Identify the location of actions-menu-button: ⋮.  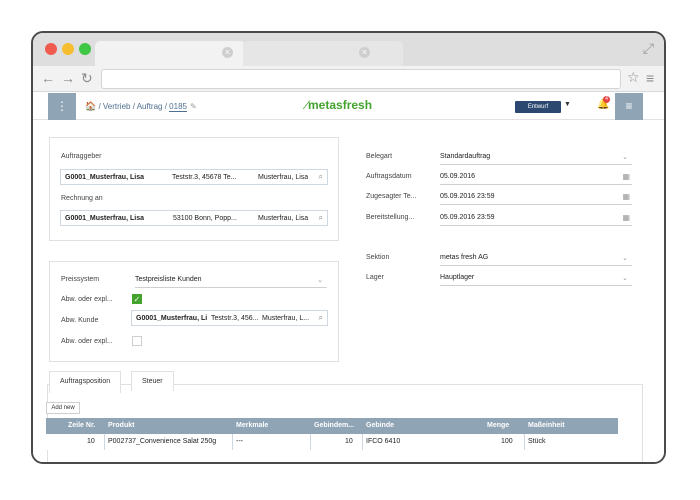
(62, 106).